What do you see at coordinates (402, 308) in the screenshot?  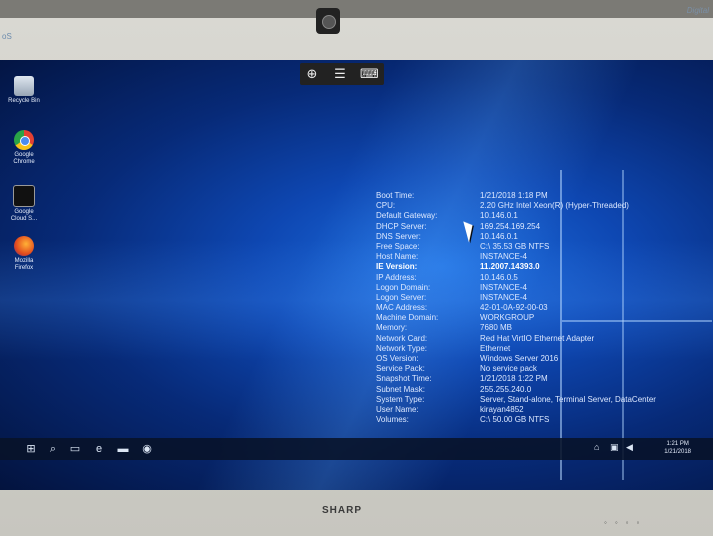 I see `bginfo-key: MAC Address:` at bounding box center [402, 308].